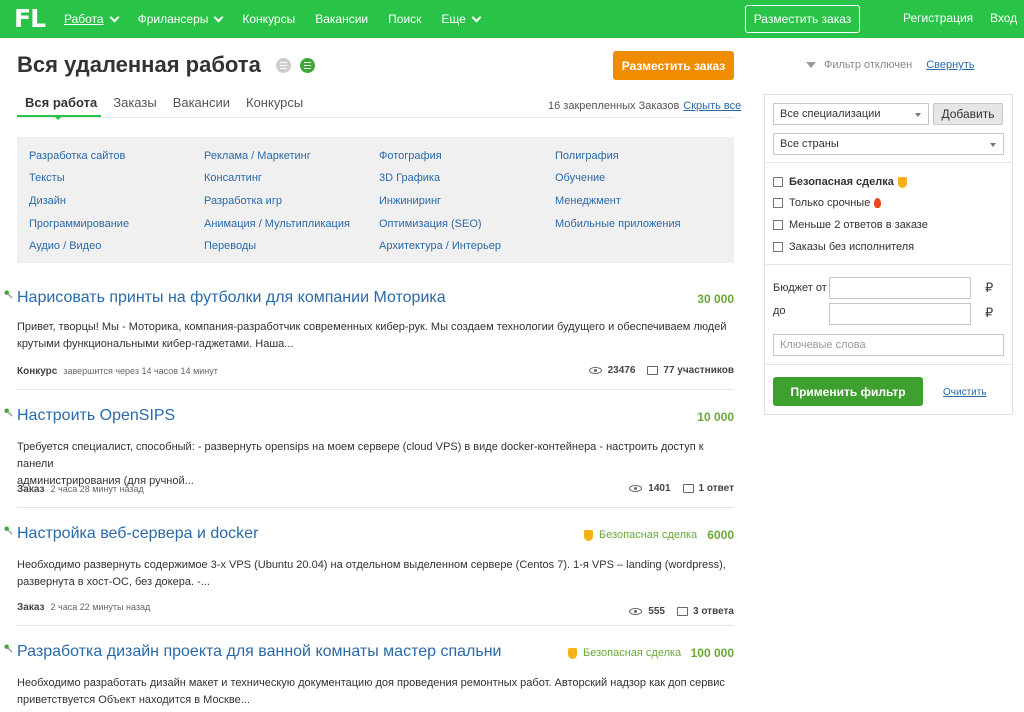 Image resolution: width=1024 pixels, height=712 pixels. What do you see at coordinates (134, 105) in the screenshot?
I see `tab-orders: Заказы` at bounding box center [134, 105].